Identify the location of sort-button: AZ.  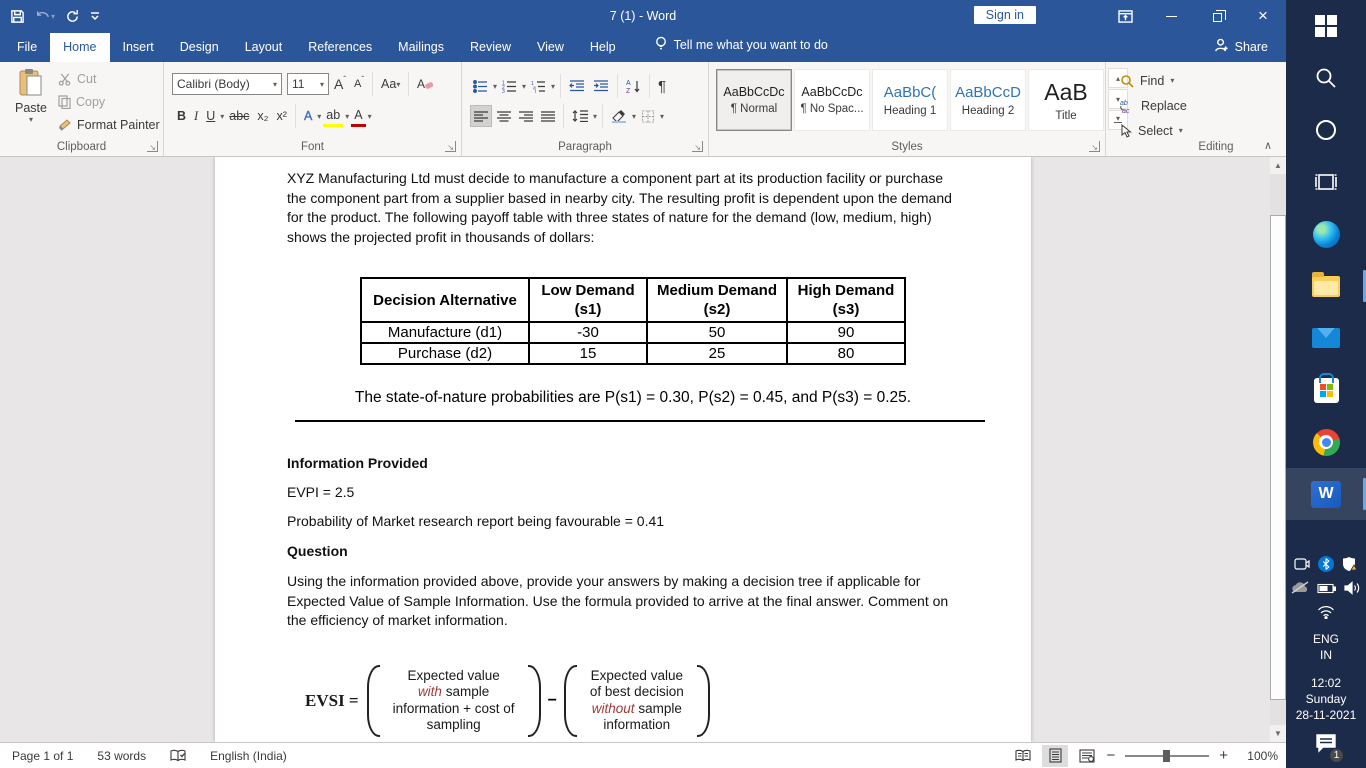
(633, 86).